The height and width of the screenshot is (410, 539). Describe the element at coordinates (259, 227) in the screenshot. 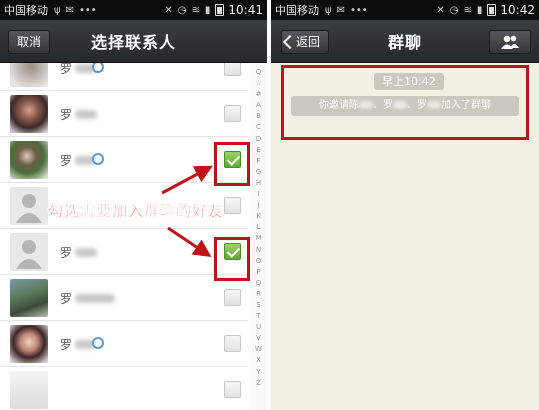

I see `index-letter: L` at that location.